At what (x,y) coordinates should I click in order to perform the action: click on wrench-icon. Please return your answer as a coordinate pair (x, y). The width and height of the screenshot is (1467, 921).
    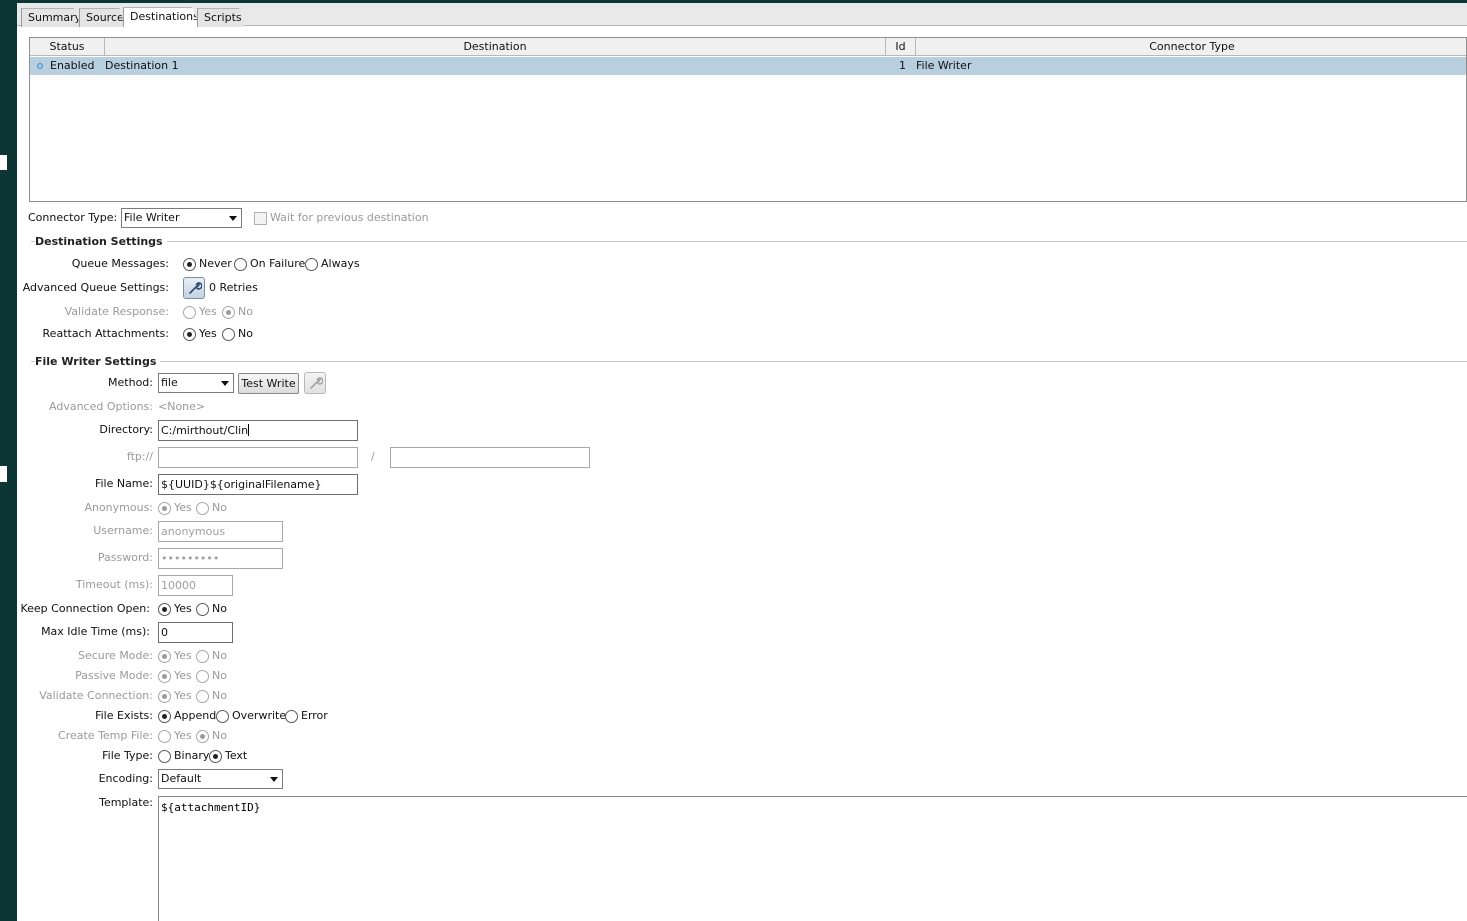
    Looking at the image, I should click on (195, 288).